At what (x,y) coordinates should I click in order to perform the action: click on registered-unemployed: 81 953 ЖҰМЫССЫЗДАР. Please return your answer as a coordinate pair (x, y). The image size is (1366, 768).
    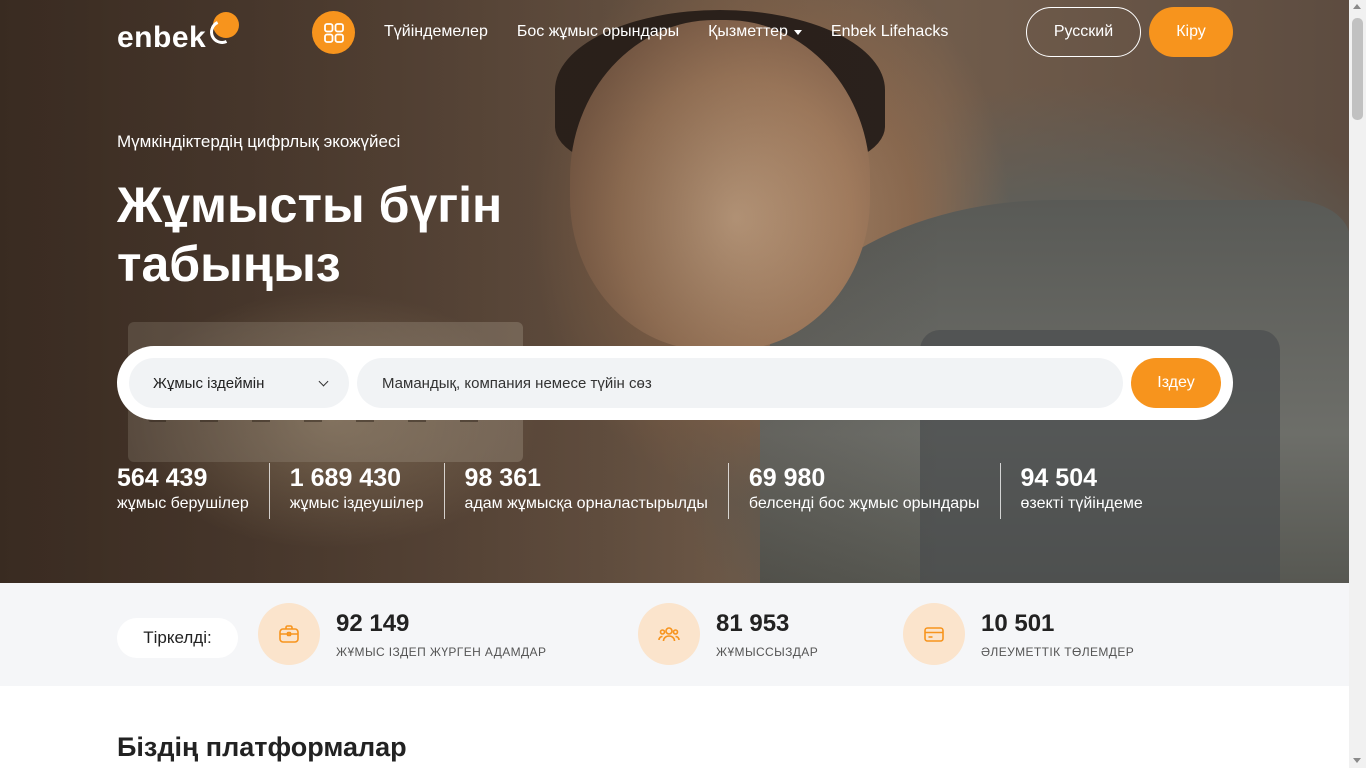
    Looking at the image, I should click on (728, 634).